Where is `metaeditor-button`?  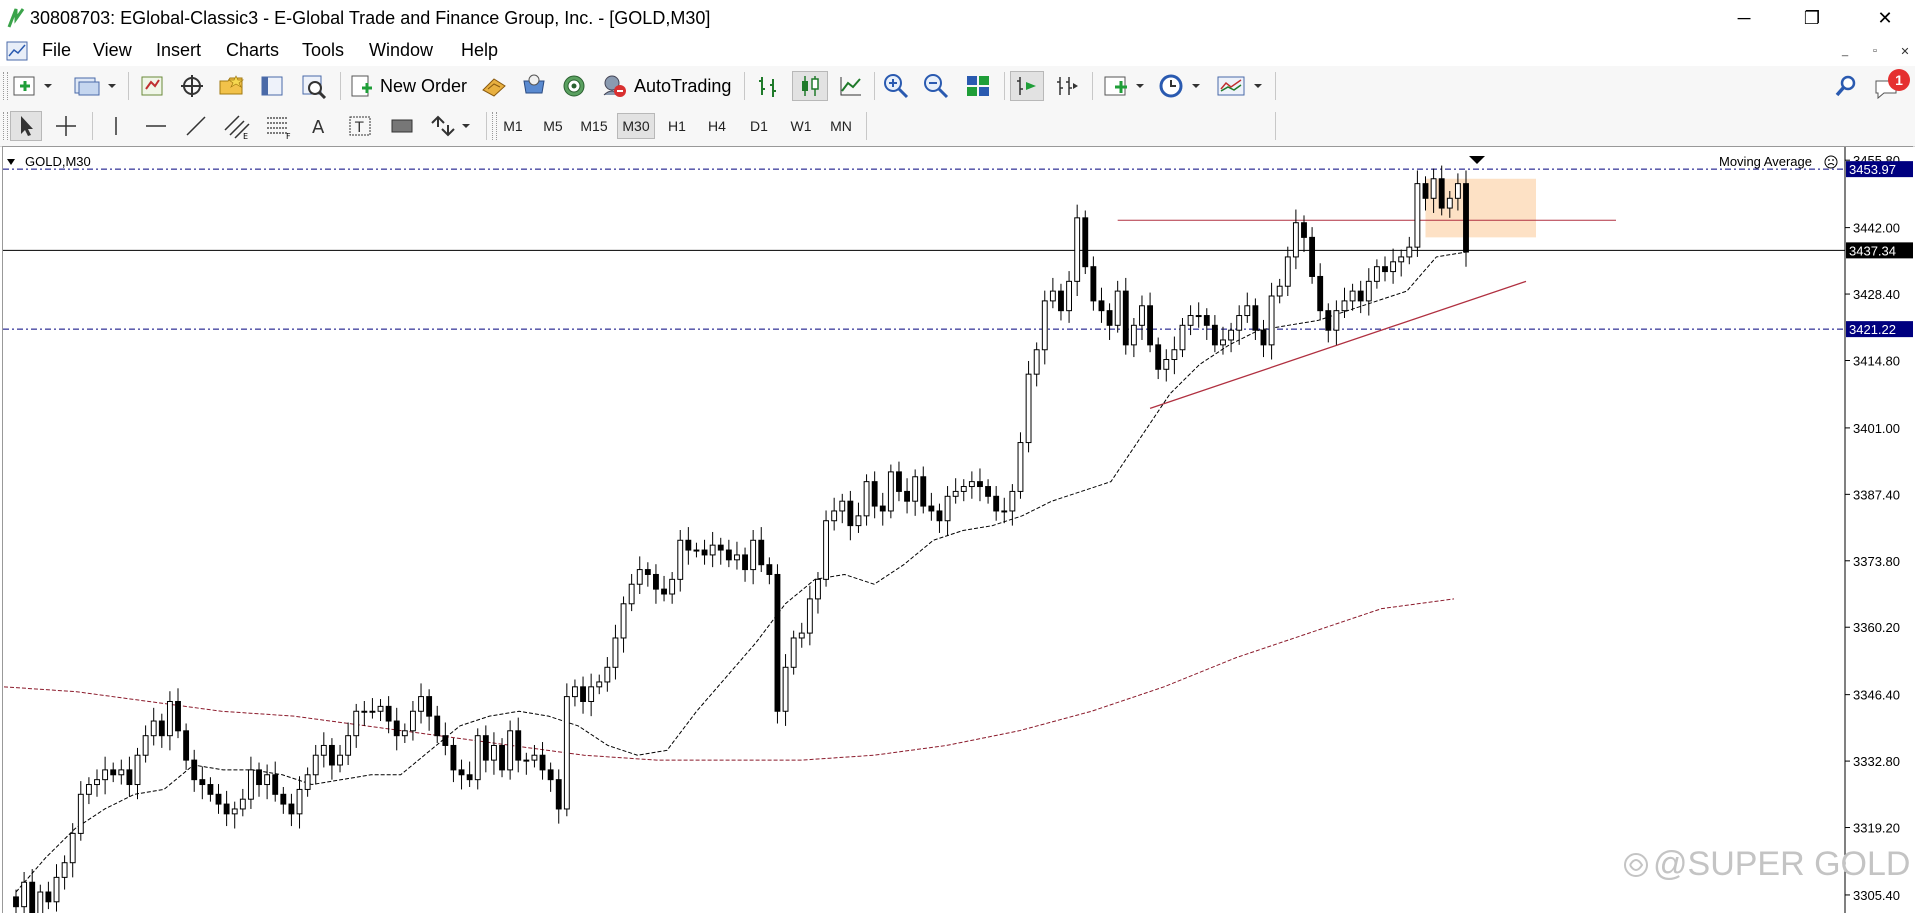 metaeditor-button is located at coordinates (494, 86).